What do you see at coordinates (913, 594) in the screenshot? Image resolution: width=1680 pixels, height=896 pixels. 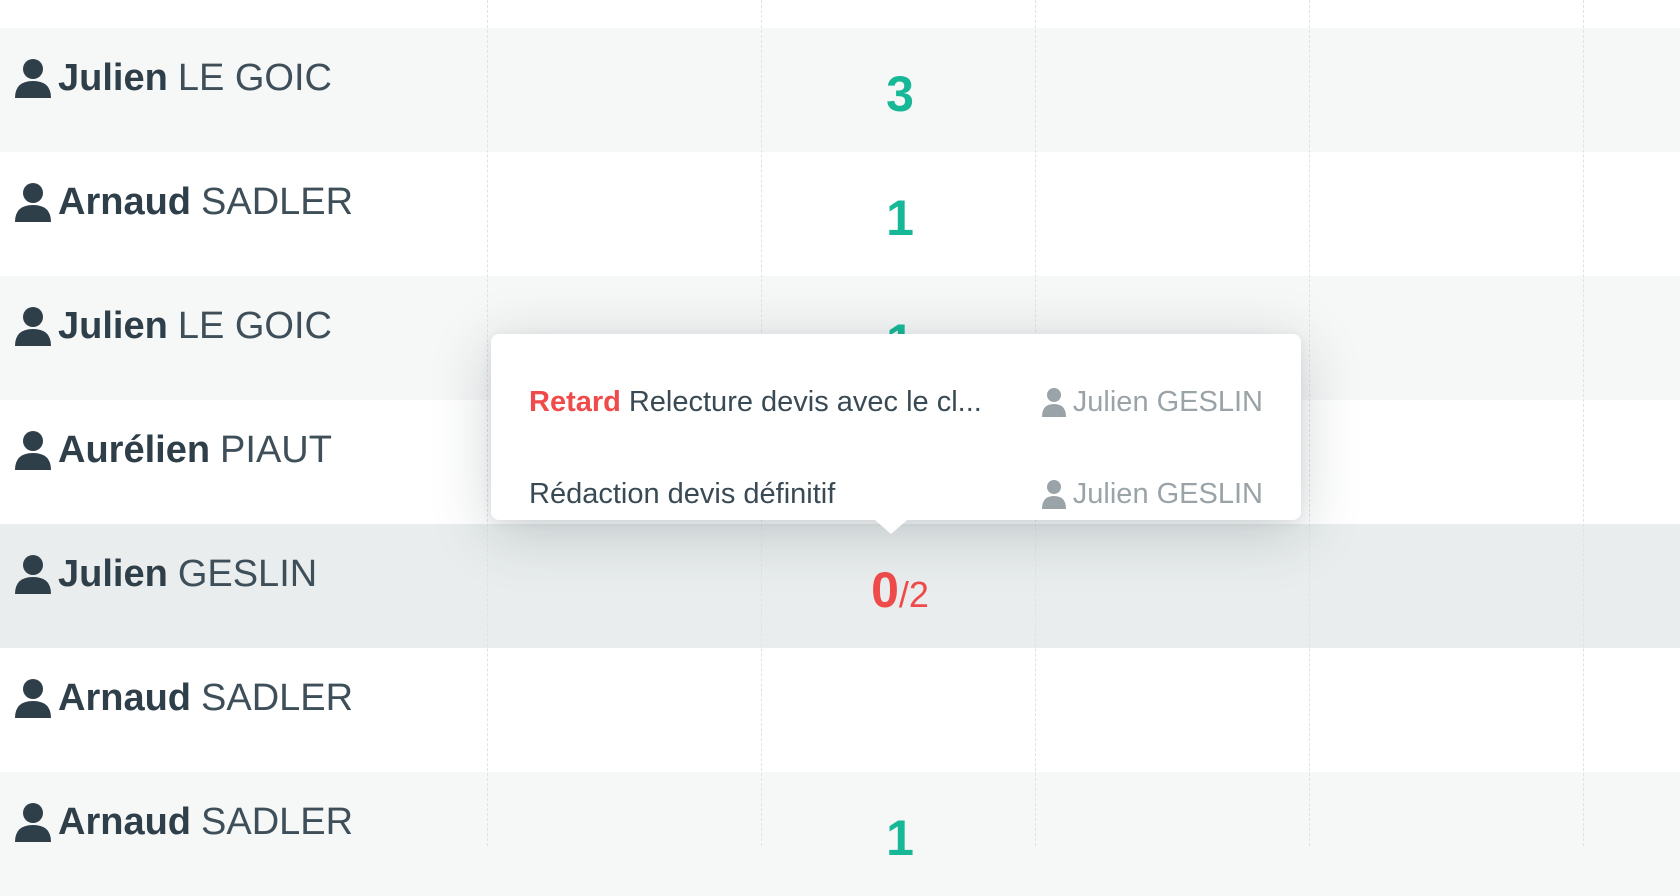 I see `task-count-total: /2` at bounding box center [913, 594].